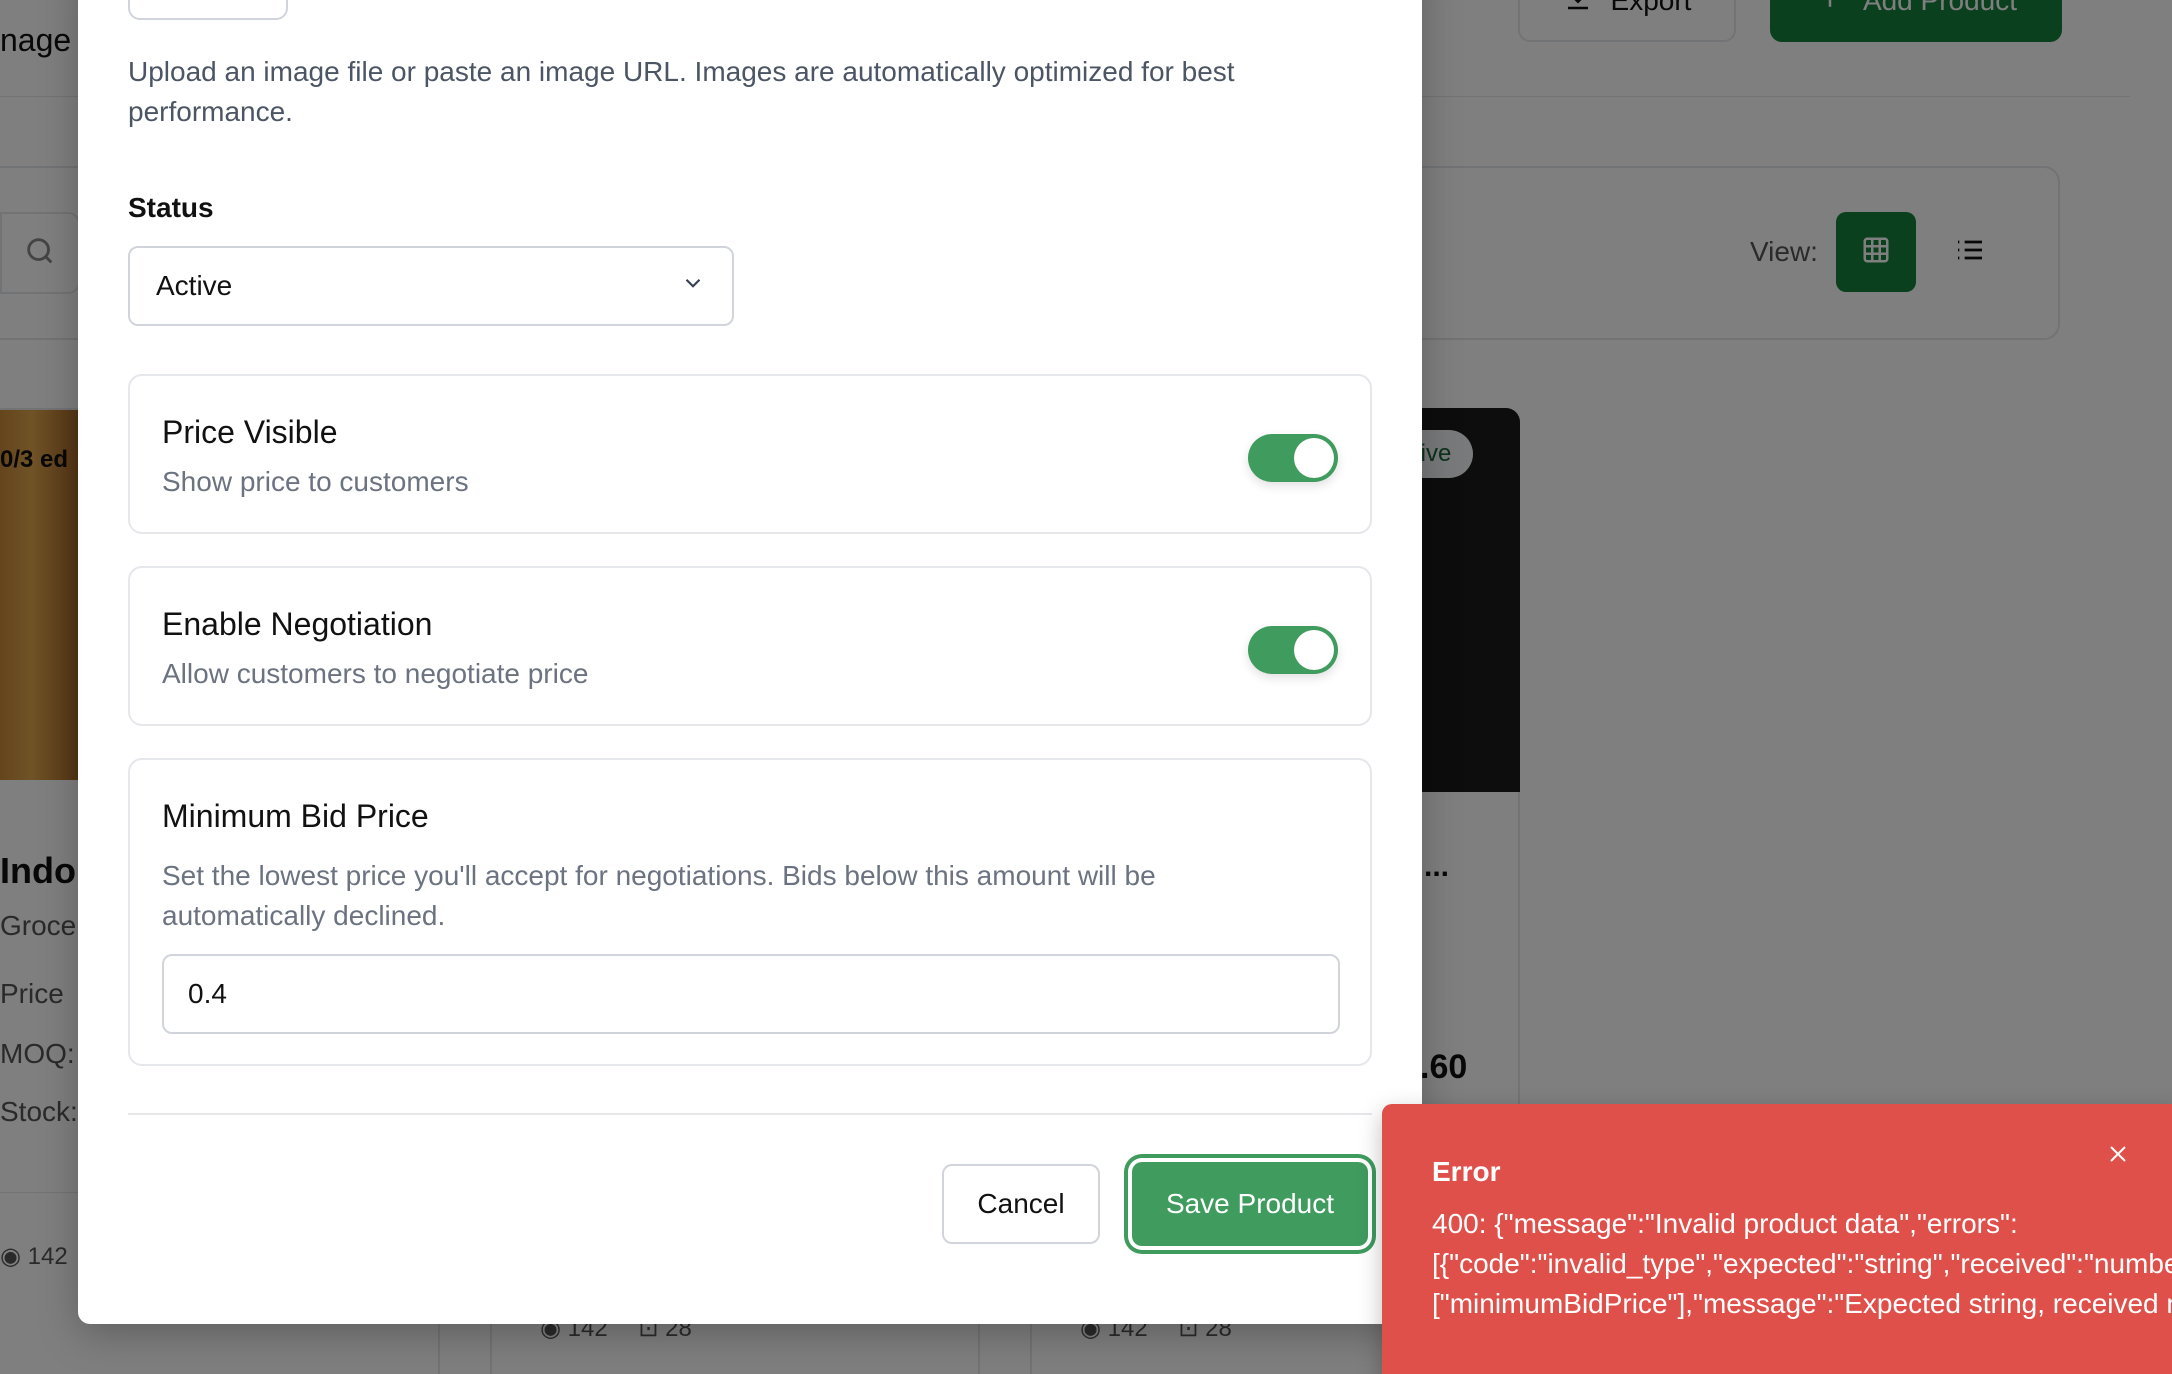 This screenshot has width=2172, height=1374. I want to click on price-visible-title: Price Visible, so click(250, 432).